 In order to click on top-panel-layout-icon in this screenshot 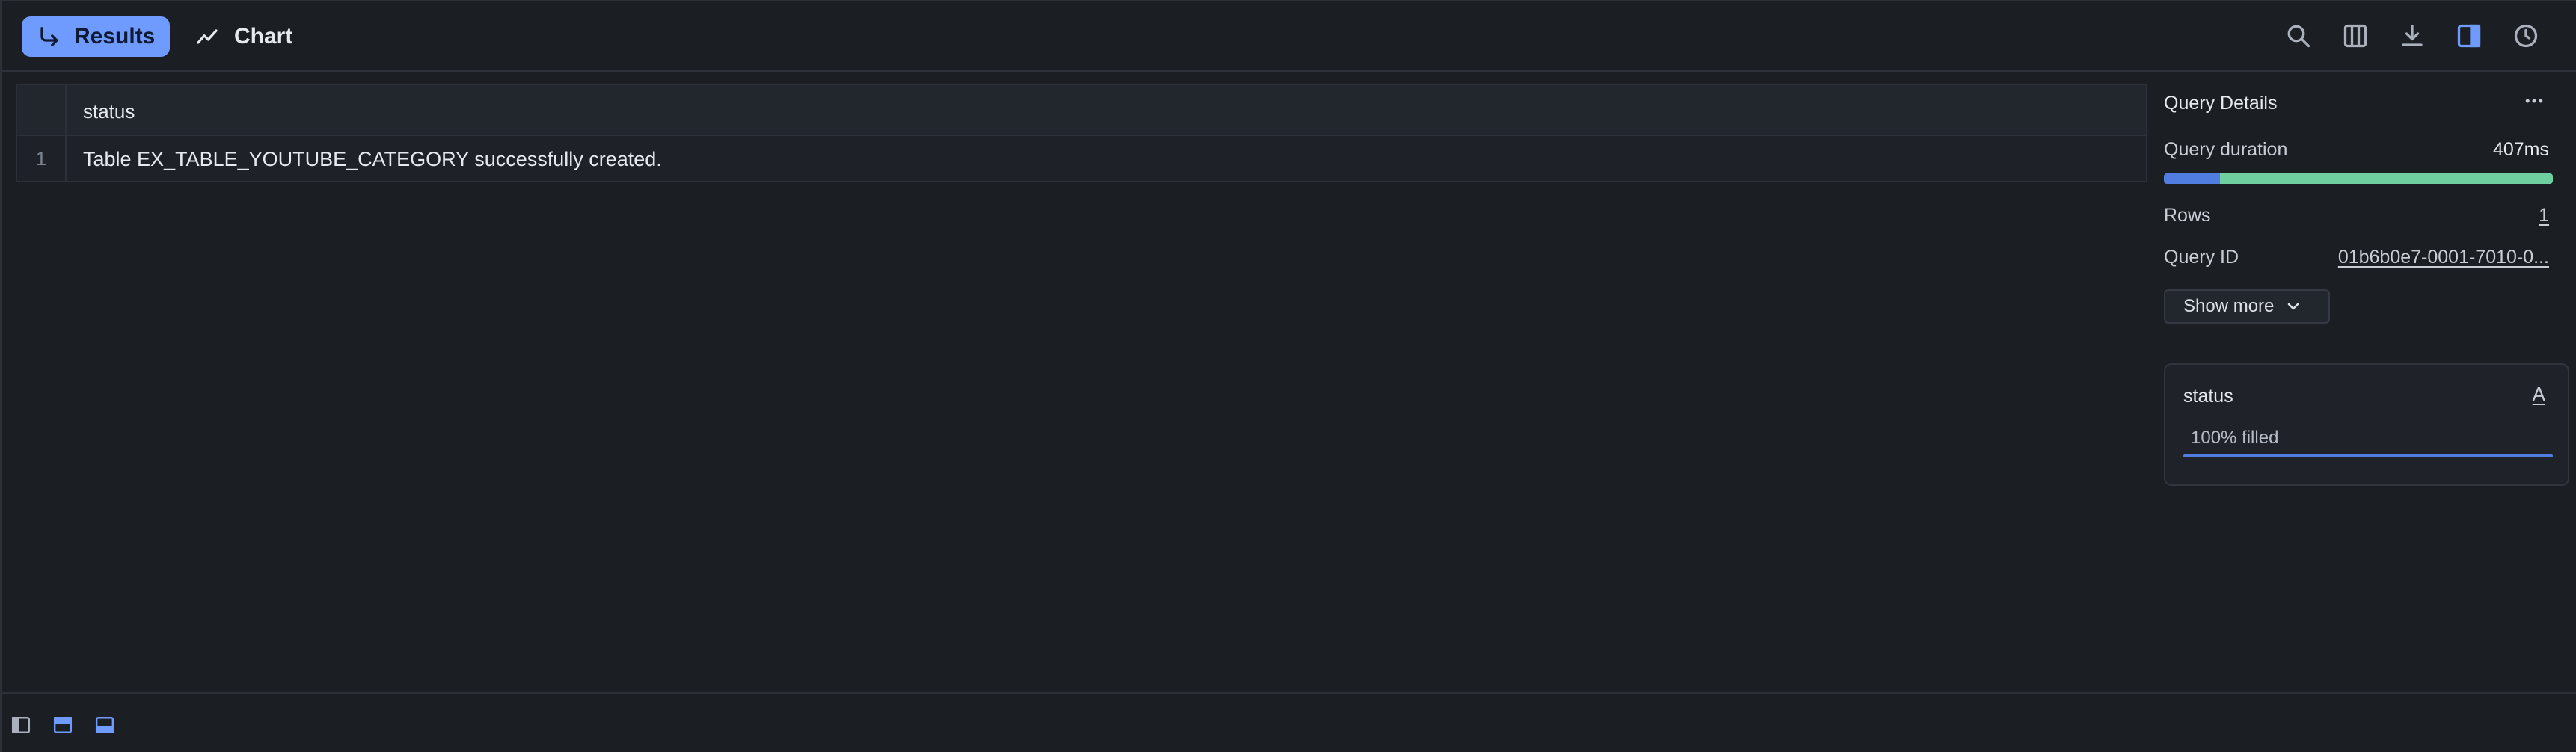, I will do `click(63, 725)`.